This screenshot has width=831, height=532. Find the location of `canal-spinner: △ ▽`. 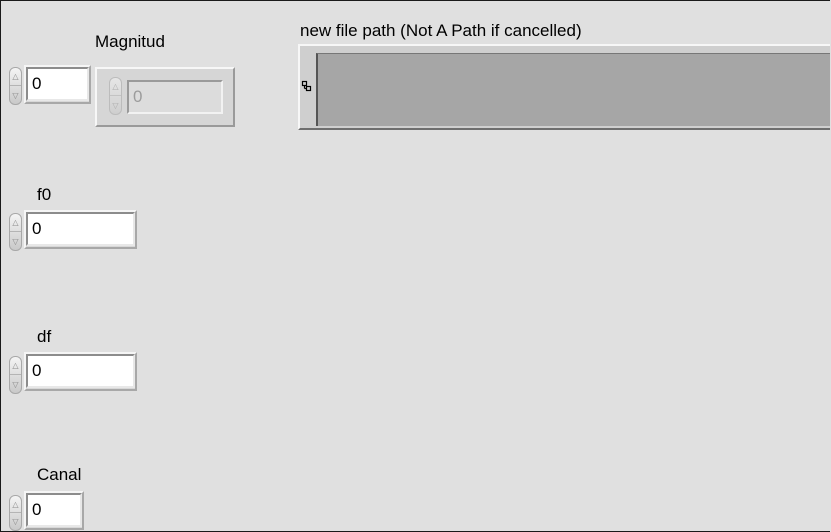

canal-spinner: △ ▽ is located at coordinates (15, 513).